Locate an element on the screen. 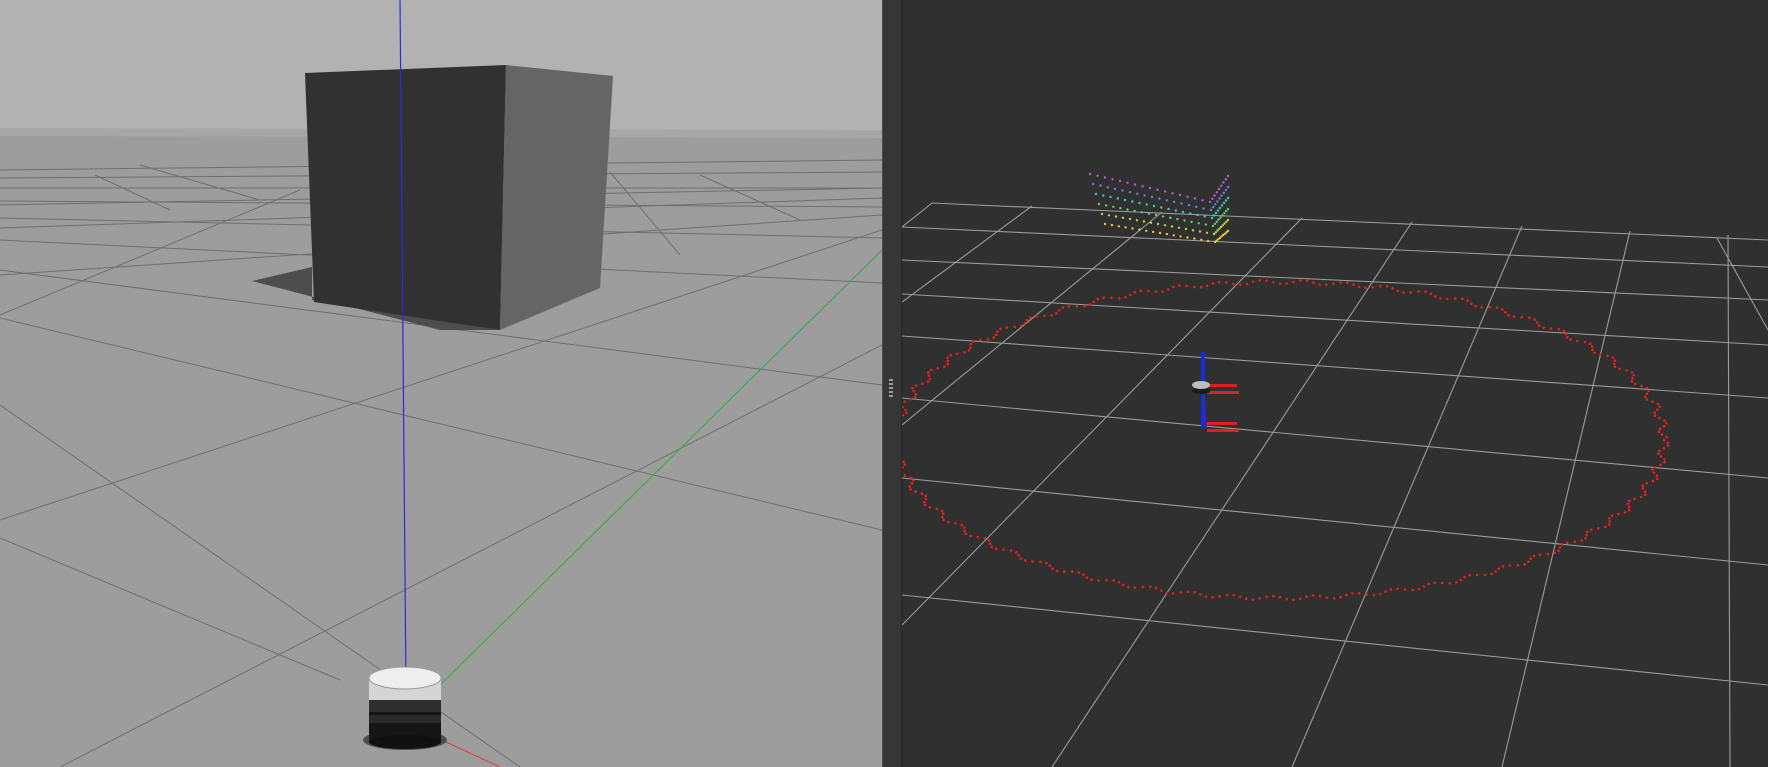 The image size is (1768, 767). depth-point-cloud is located at coordinates (1159, 208).